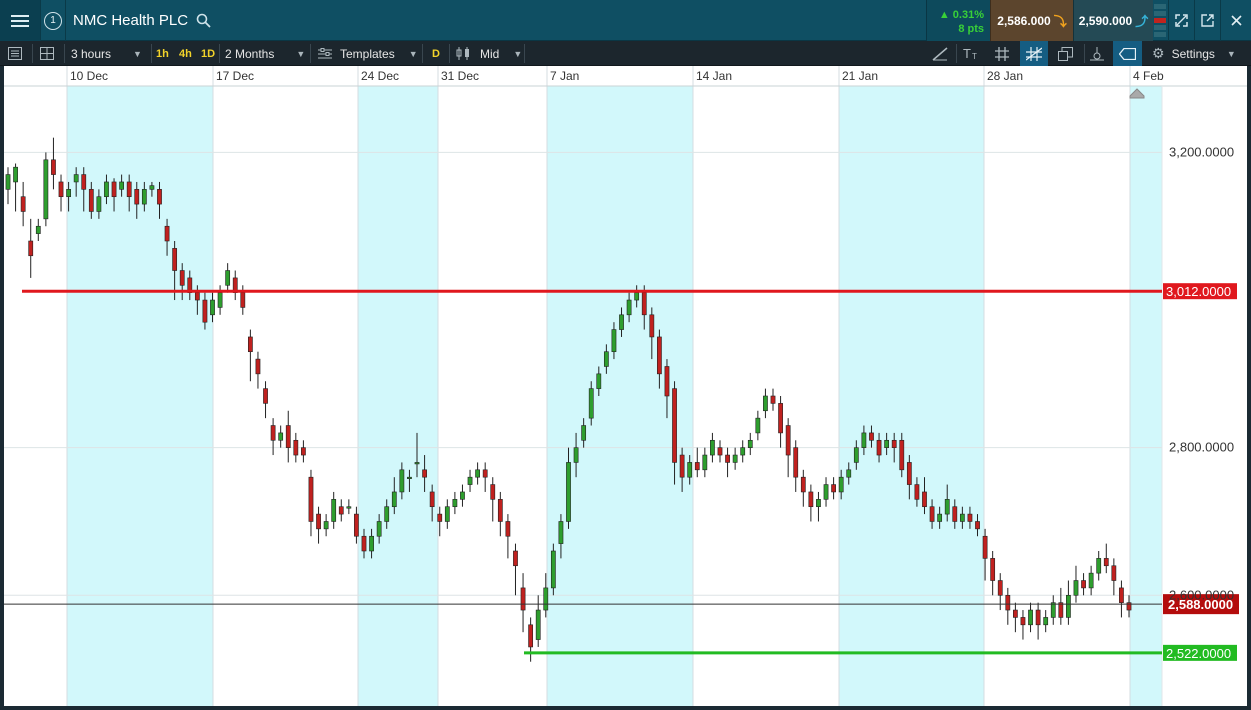 The width and height of the screenshot is (1251, 710). Describe the element at coordinates (1198, 291) in the screenshot. I see `resistance-label: 3,012.0000` at that location.